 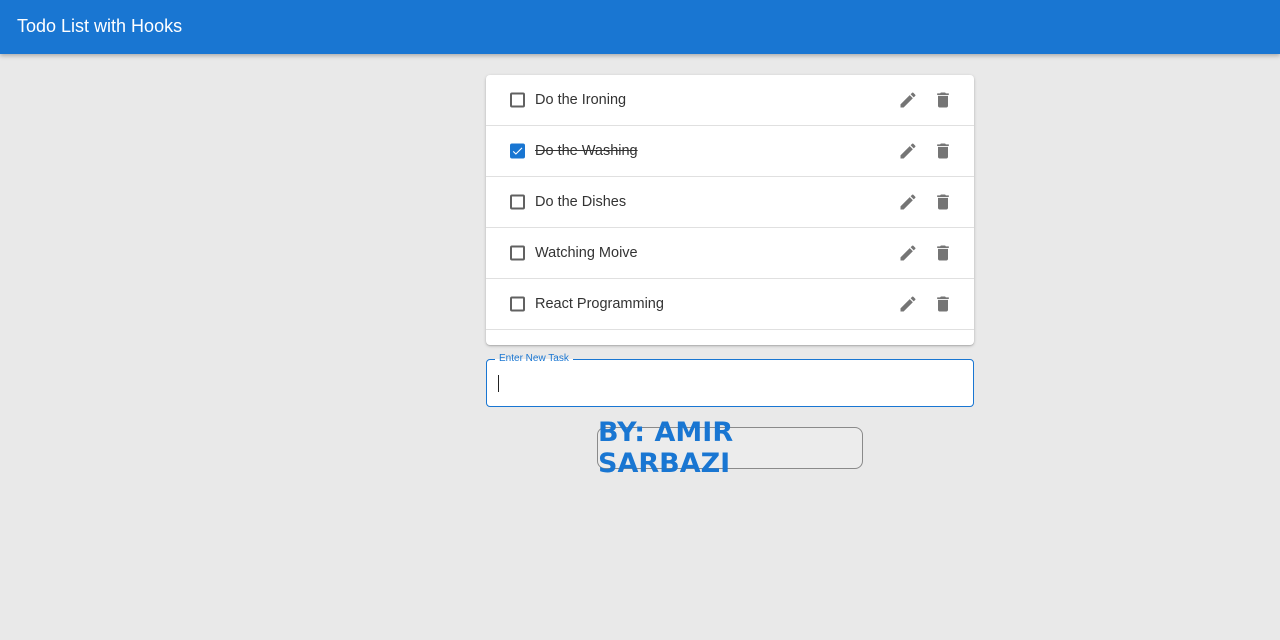 I want to click on todo-label: Watching Moive, so click(x=586, y=253).